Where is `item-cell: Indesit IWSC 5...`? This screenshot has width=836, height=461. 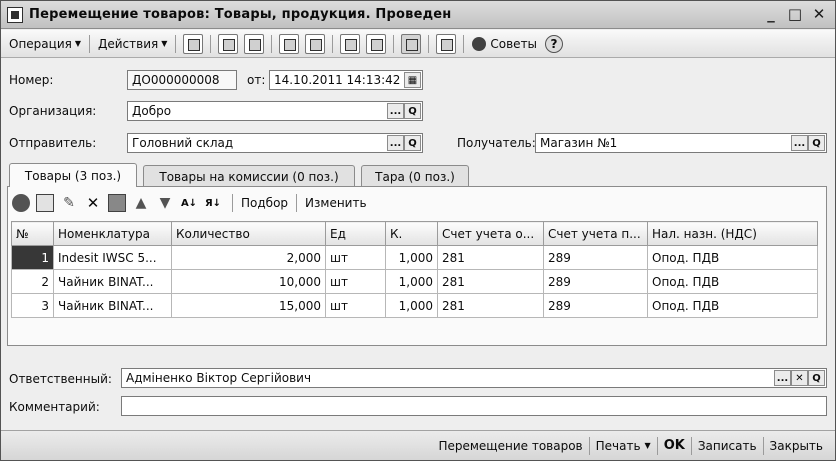
item-cell: Indesit IWSC 5... is located at coordinates (112, 257).